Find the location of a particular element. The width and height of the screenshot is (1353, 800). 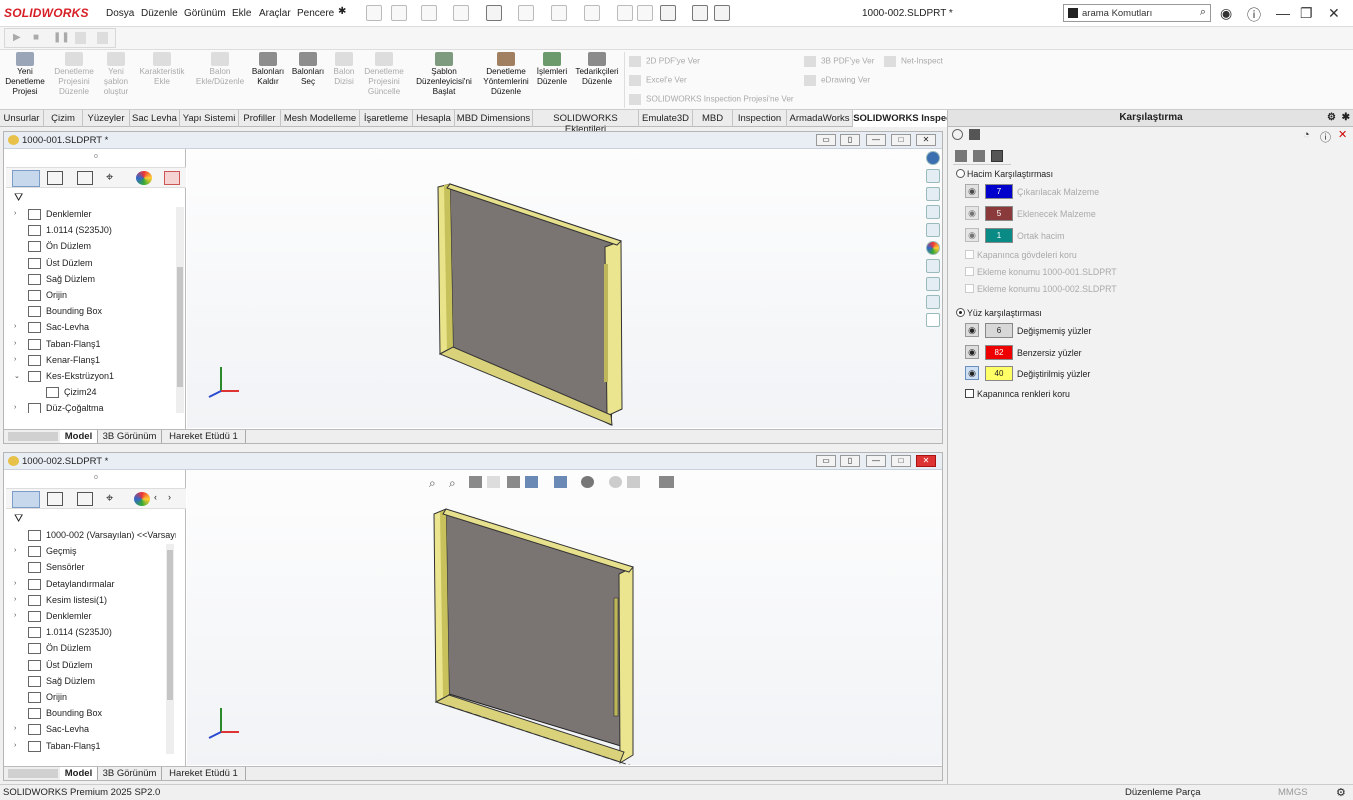

scroll-right-icon: › is located at coordinates (176, 499).